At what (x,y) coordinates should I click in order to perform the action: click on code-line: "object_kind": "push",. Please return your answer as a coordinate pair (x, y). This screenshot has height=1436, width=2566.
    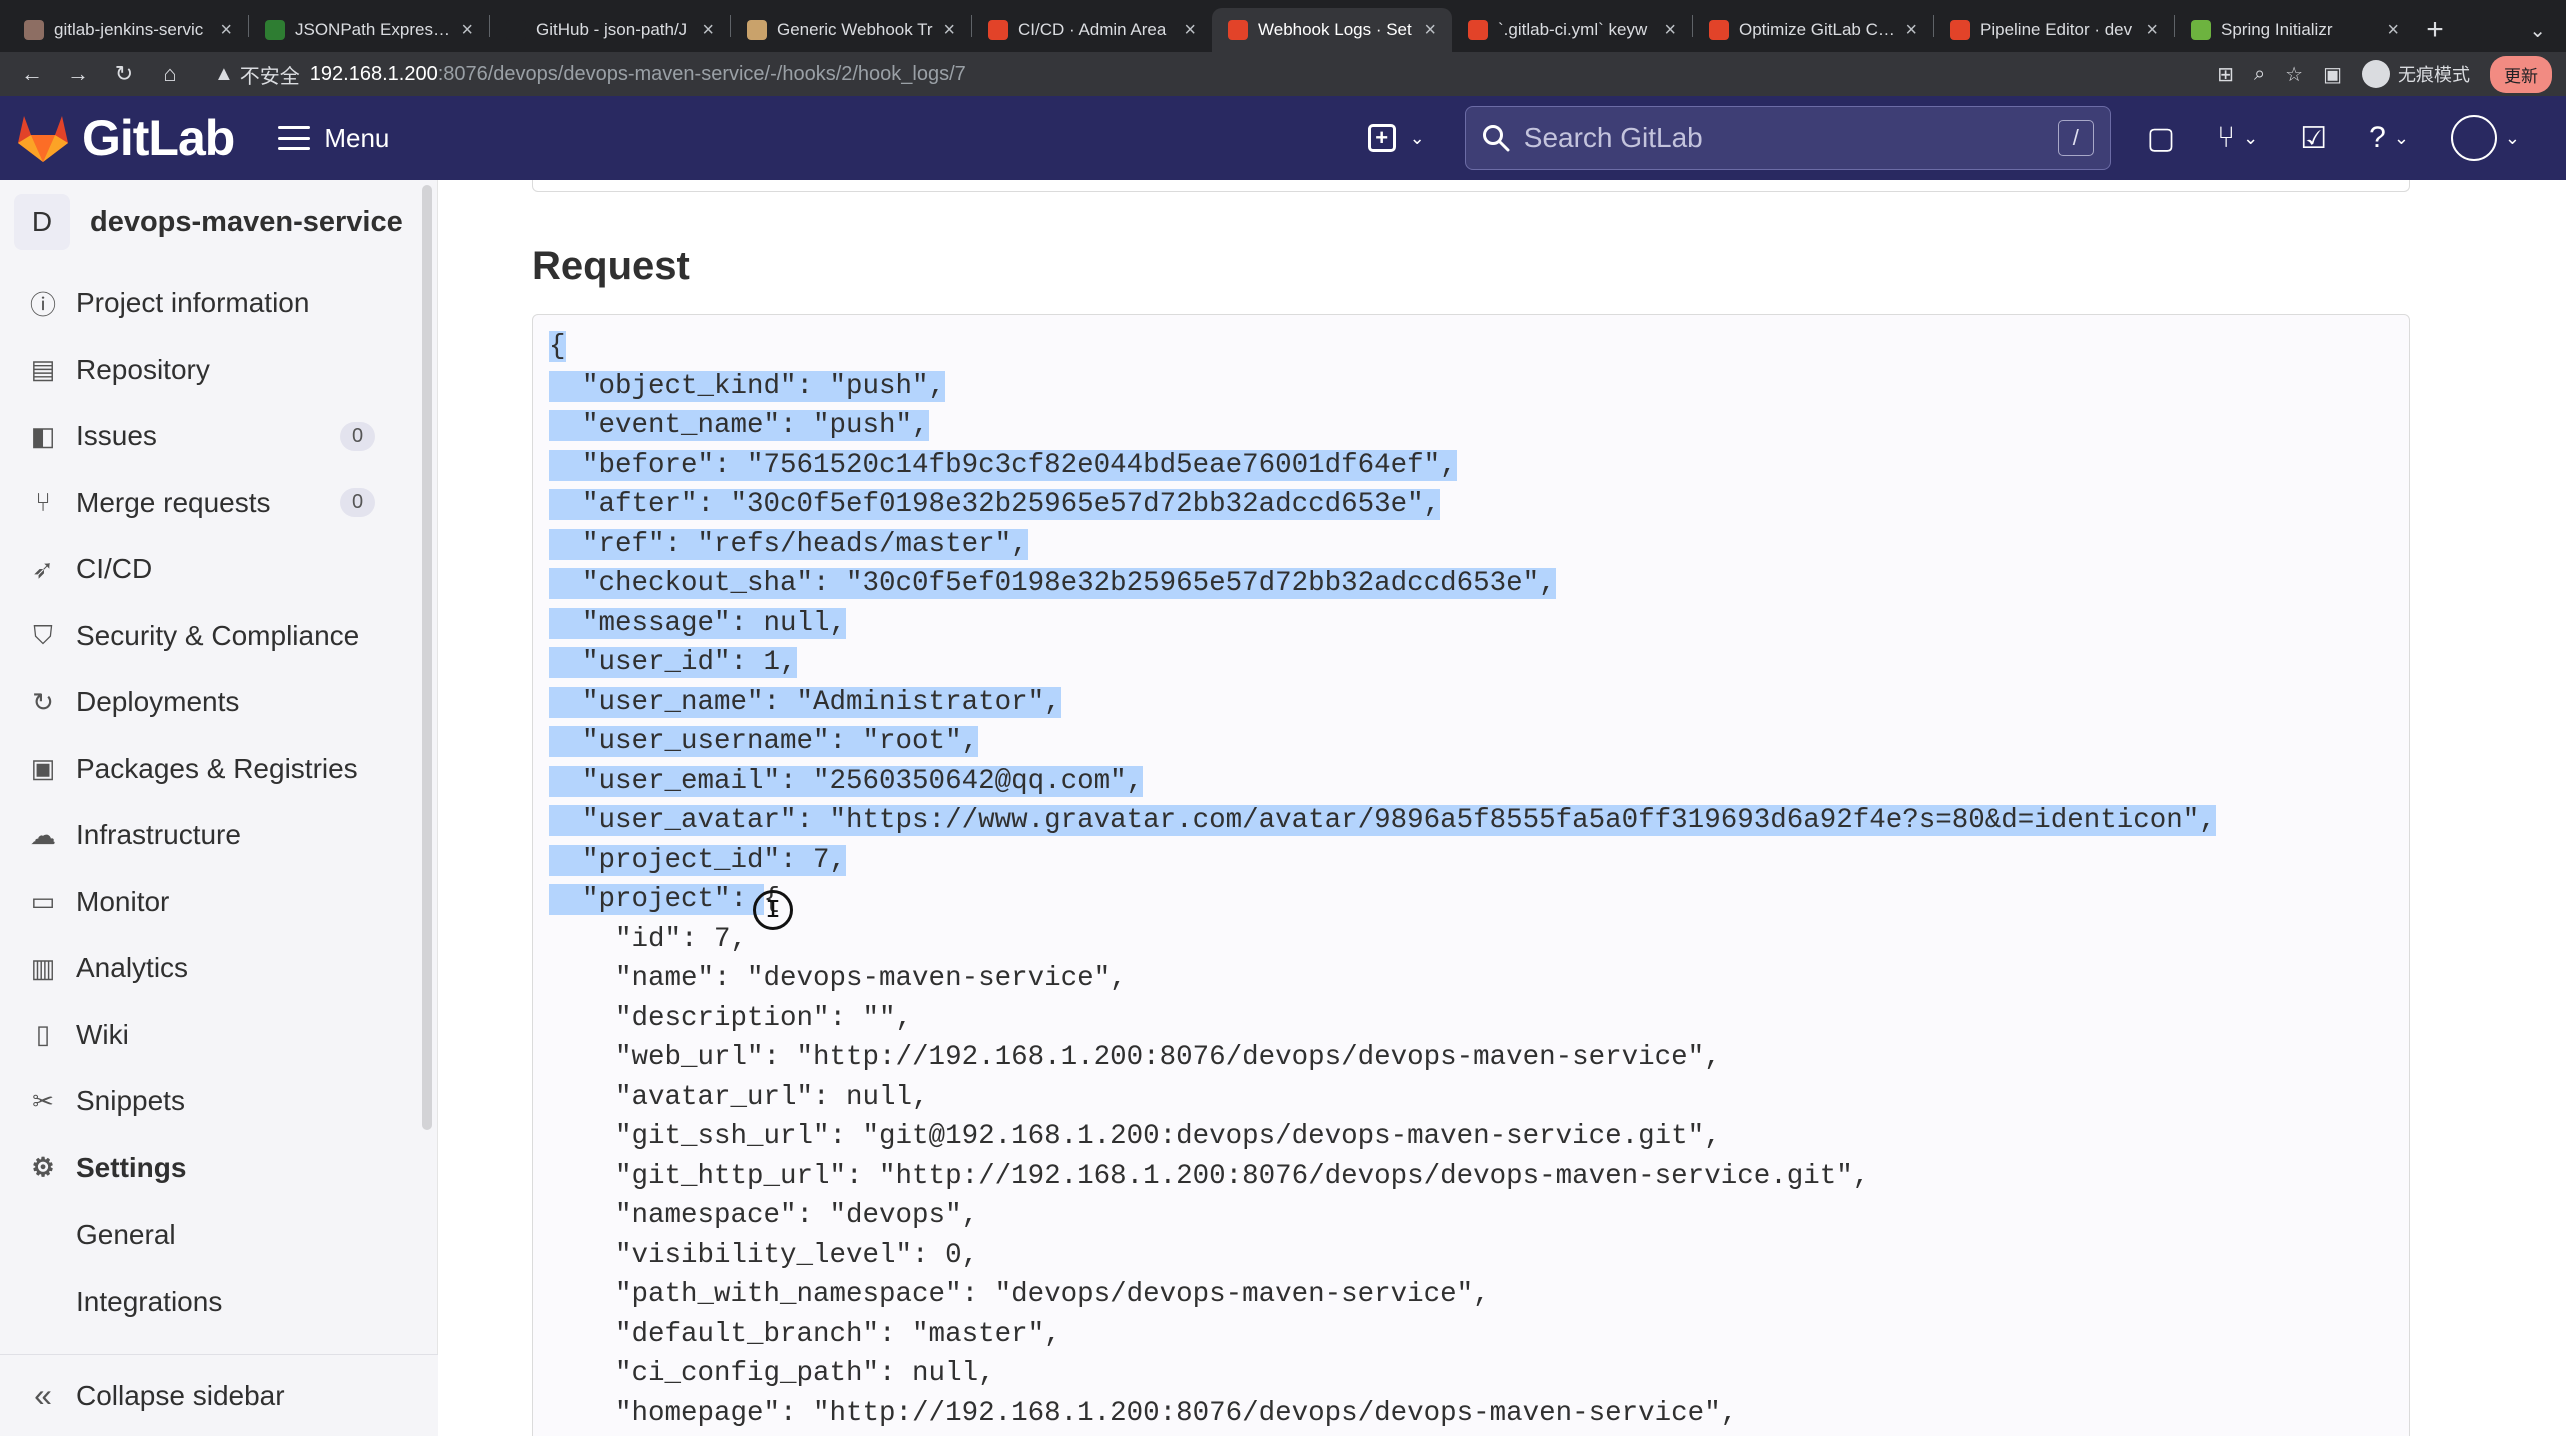
    Looking at the image, I should click on (1382, 387).